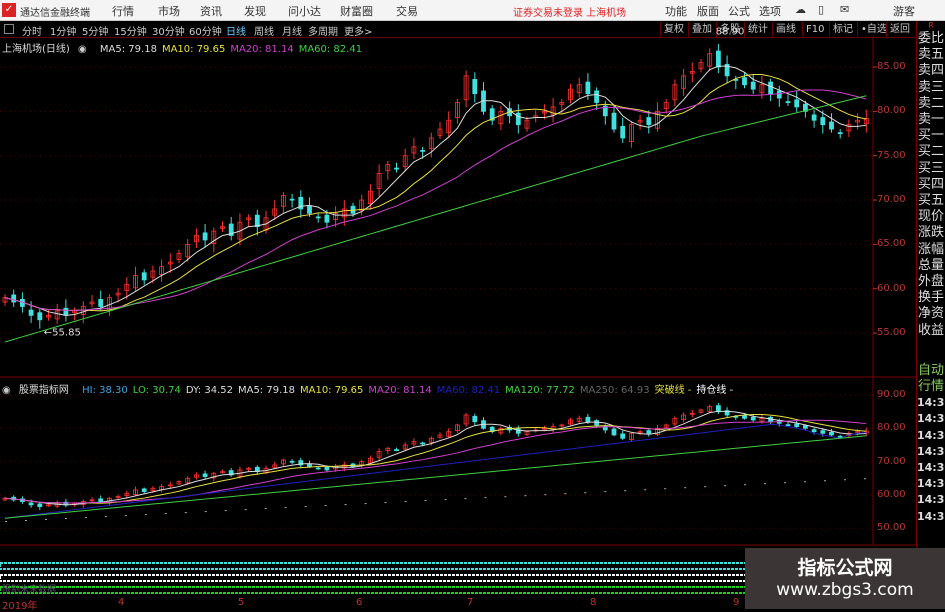 The image size is (945, 612). I want to click on indicator-legend-item: LO: 30.74, so click(156, 390).